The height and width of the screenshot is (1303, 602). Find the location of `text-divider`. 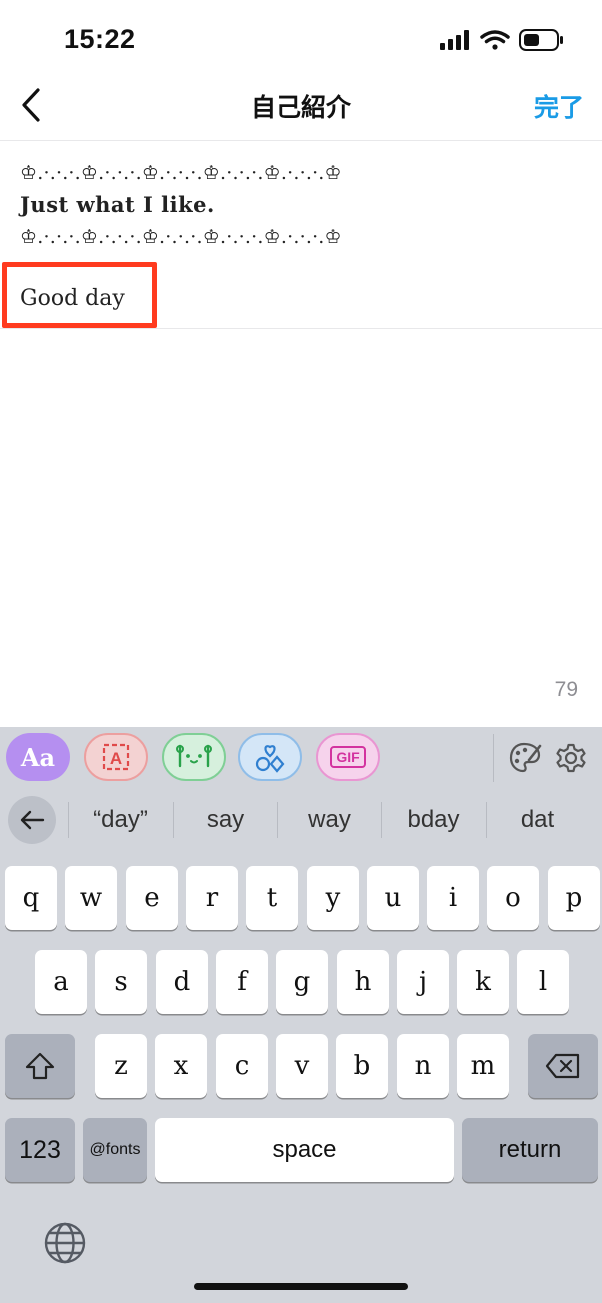

text-divider is located at coordinates (301, 328).